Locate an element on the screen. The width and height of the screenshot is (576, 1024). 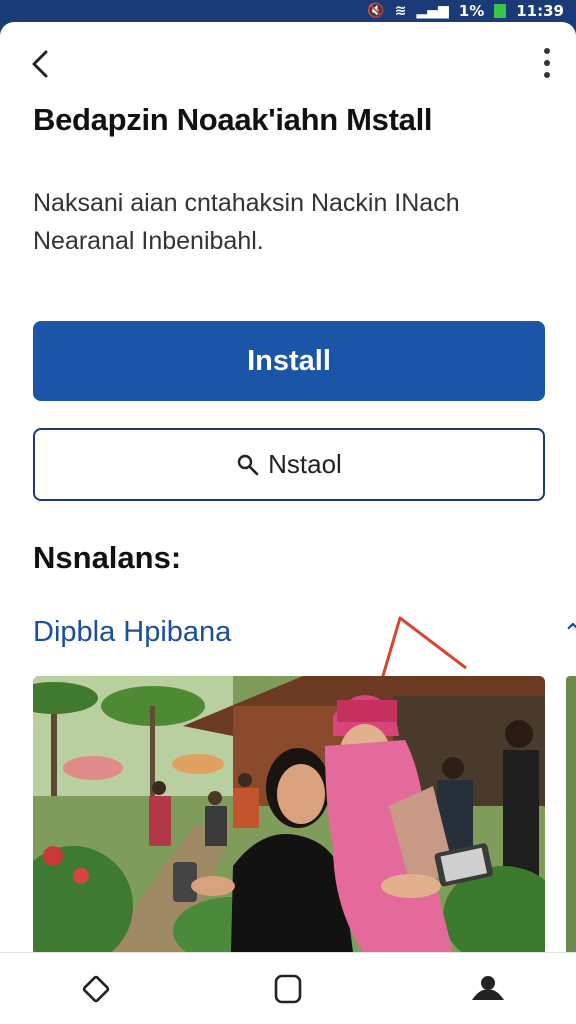
wifi-icon: ≋ is located at coordinates (400, 11).